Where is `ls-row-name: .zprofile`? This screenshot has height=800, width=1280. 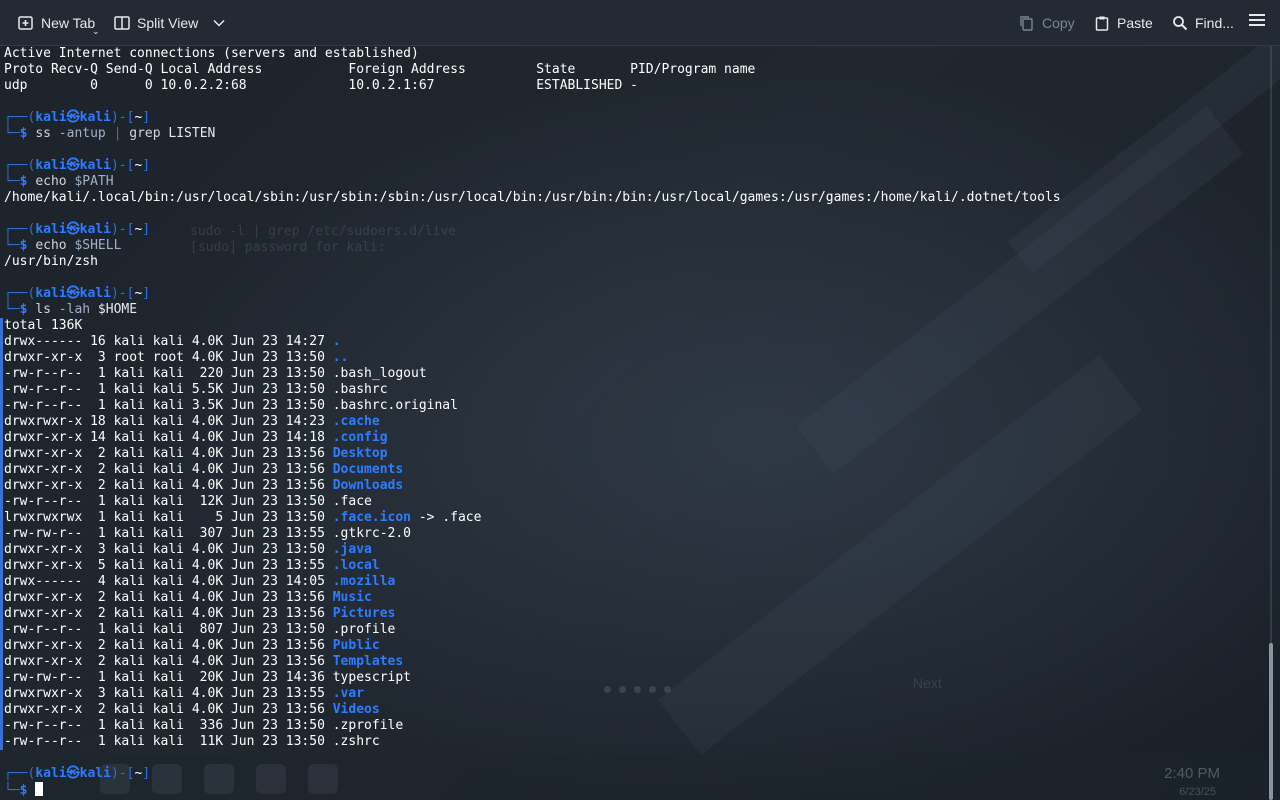
ls-row-name: .zprofile is located at coordinates (368, 725).